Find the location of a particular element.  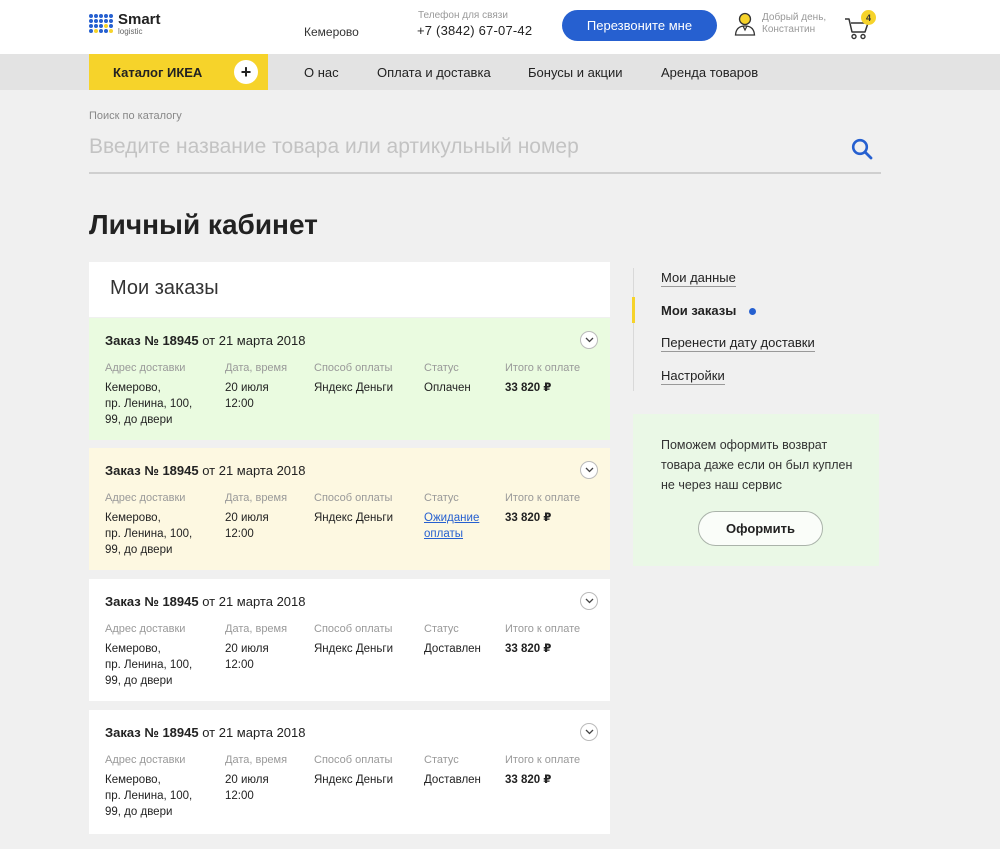

search-icon is located at coordinates (862, 149).